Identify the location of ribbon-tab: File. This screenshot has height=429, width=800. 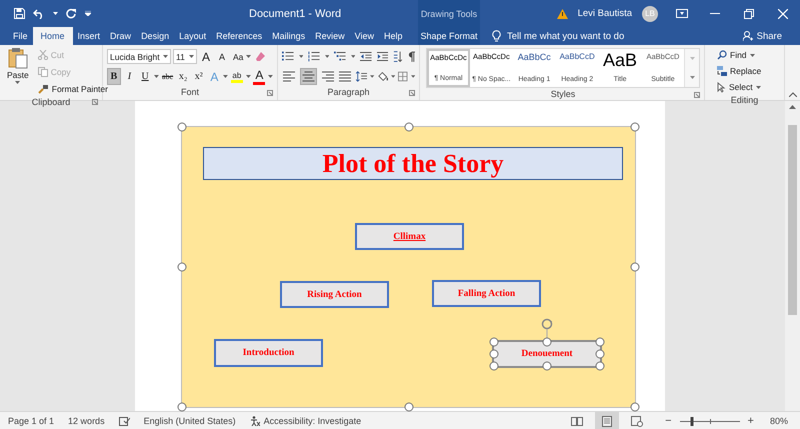
(20, 36).